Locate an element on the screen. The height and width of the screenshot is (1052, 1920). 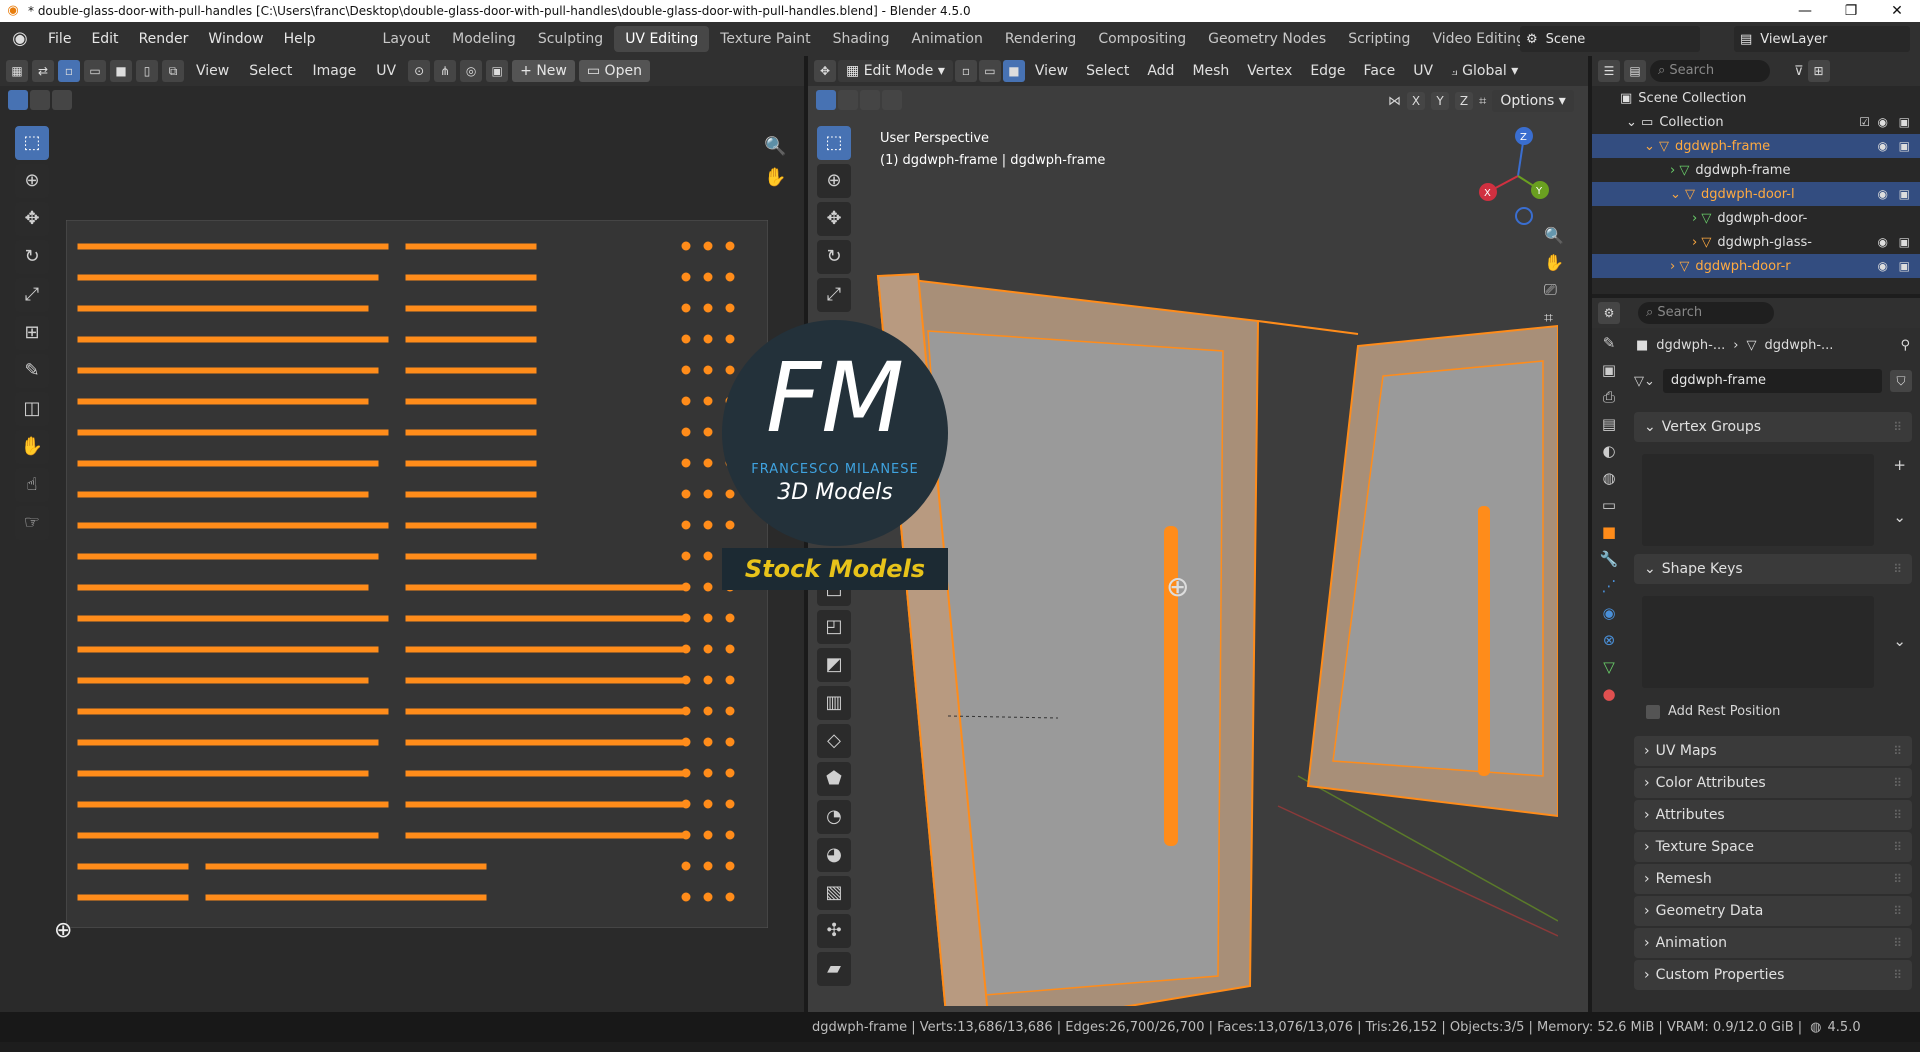
vp-menu-edge: Edge is located at coordinates (1327, 71).